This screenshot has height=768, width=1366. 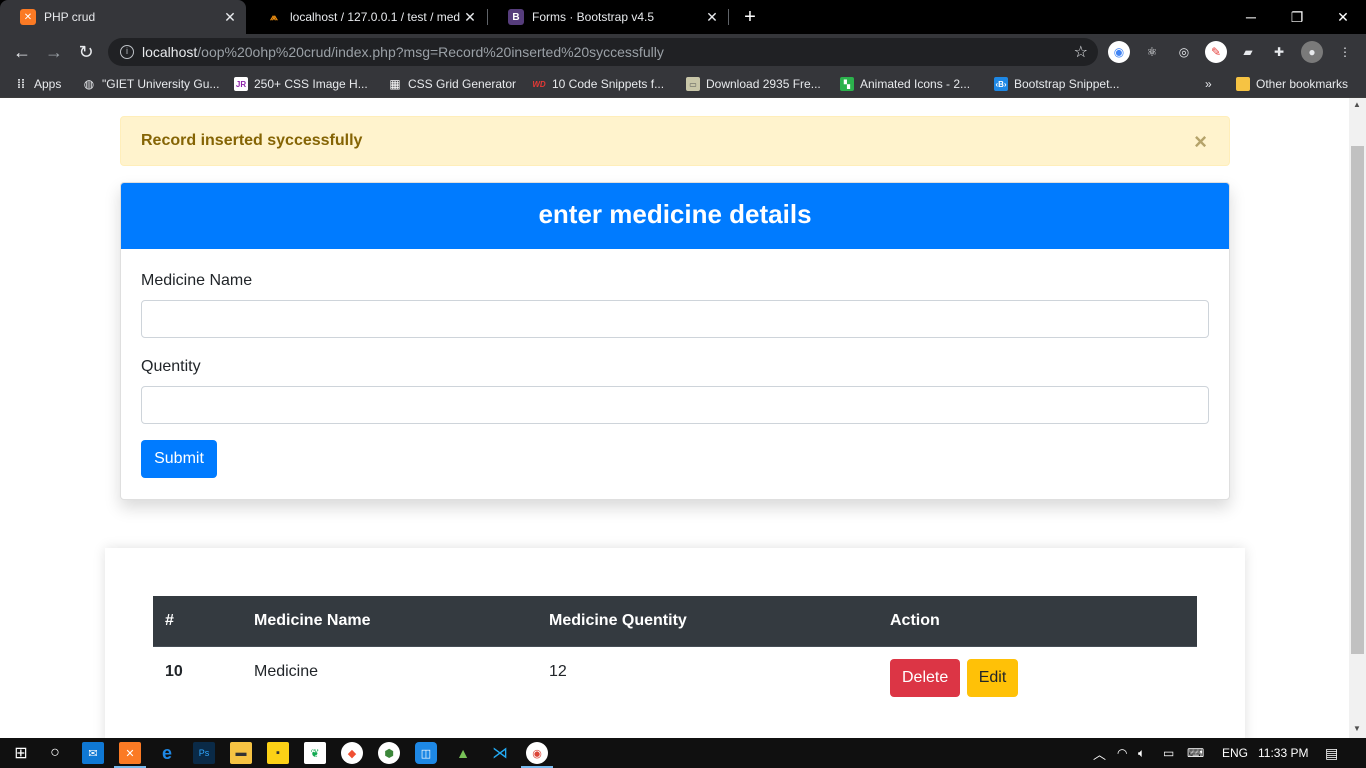 I want to click on tab-bootstrap-forms: B Forms · Bootstrap v4.5 ✕, so click(x=608, y=17).